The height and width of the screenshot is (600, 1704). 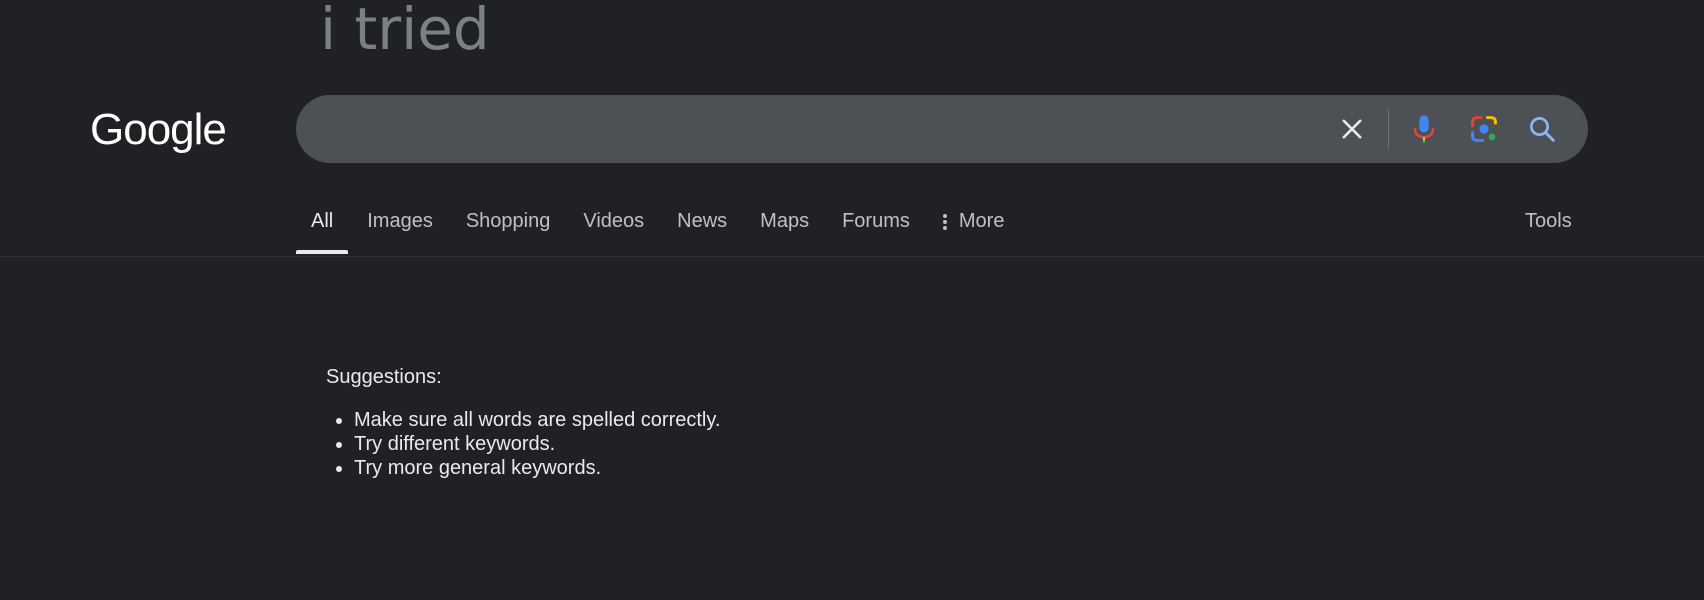 I want to click on tab-more: More, so click(x=973, y=226).